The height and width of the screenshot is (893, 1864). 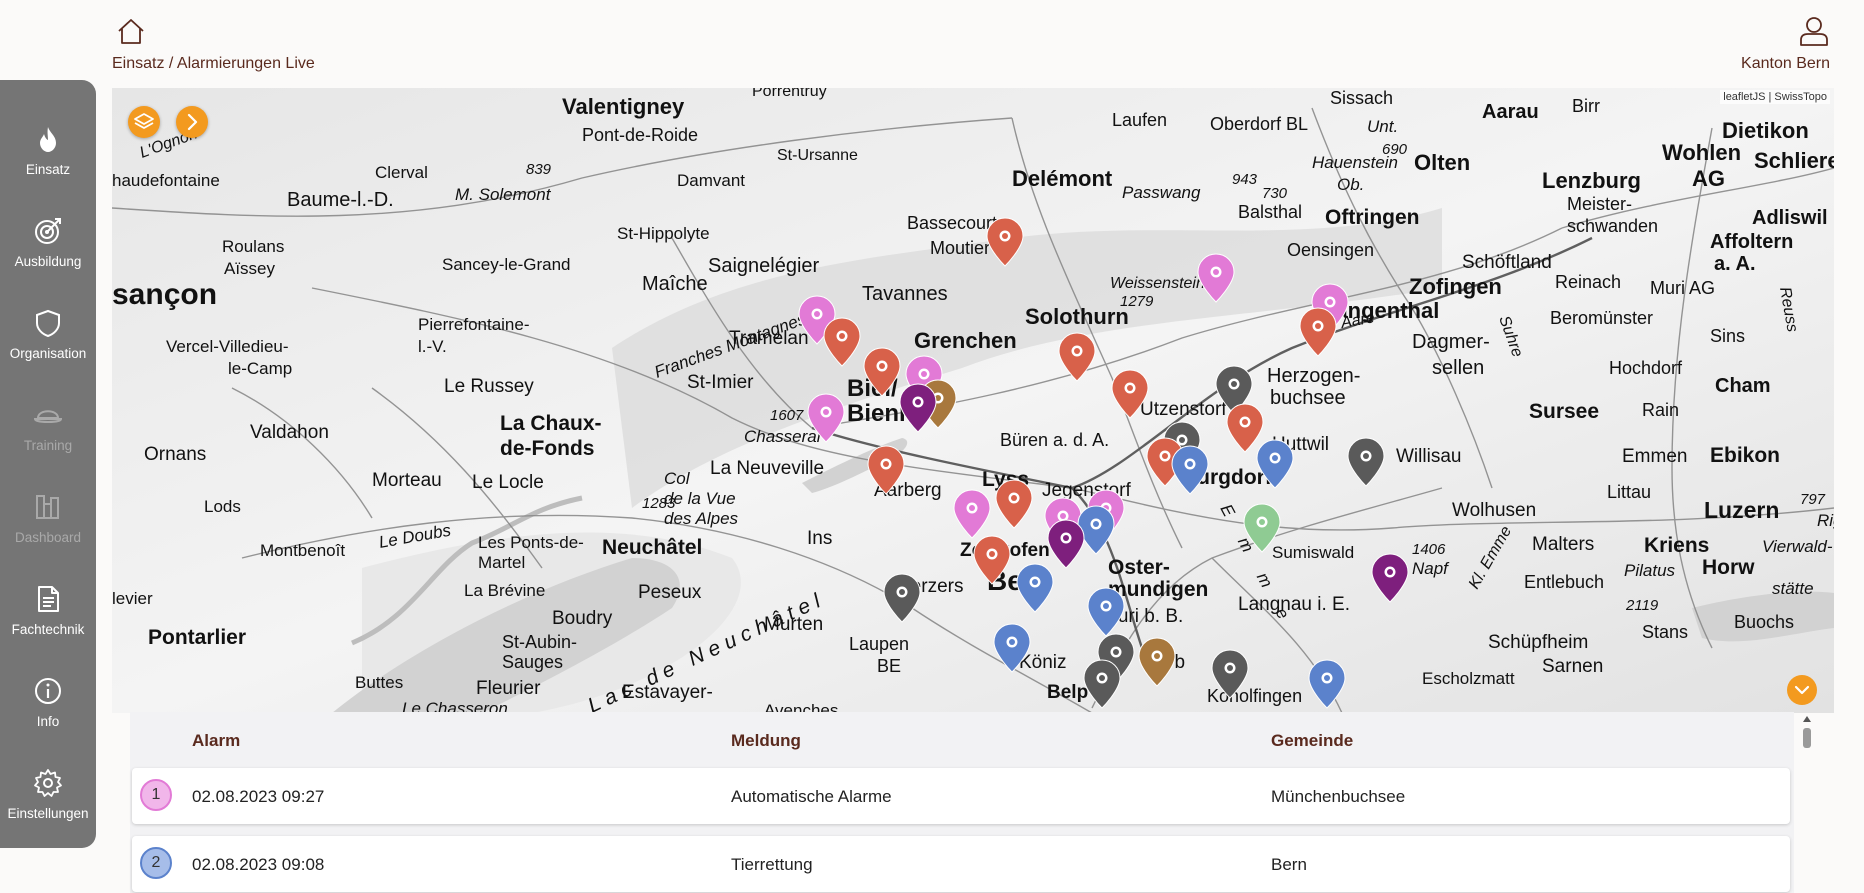 What do you see at coordinates (407, 480) in the screenshot?
I see `map-label: Morteau` at bounding box center [407, 480].